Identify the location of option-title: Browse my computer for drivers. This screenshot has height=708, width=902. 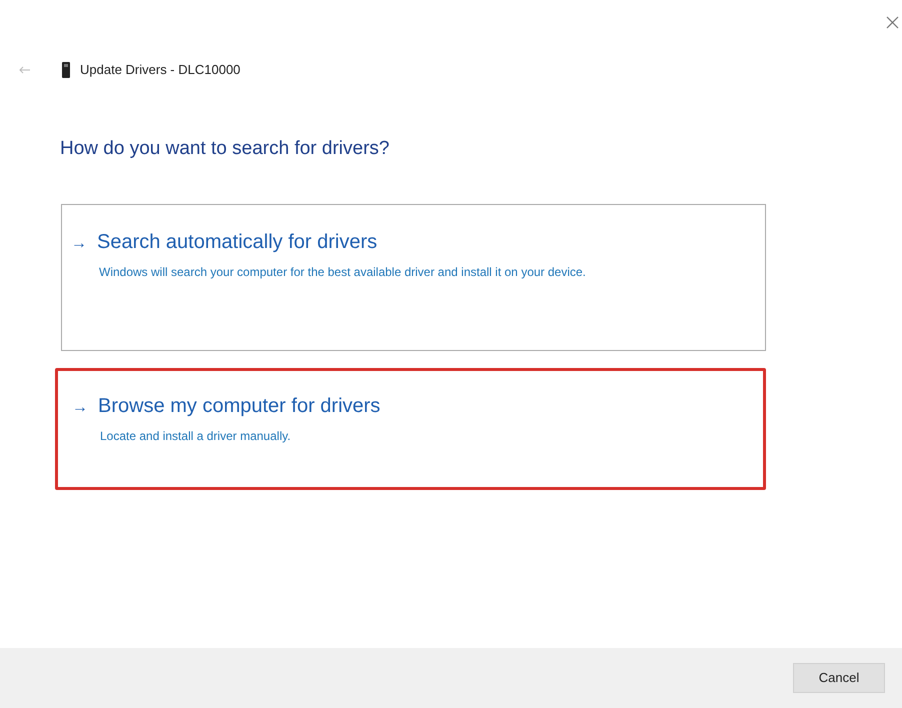
(239, 406).